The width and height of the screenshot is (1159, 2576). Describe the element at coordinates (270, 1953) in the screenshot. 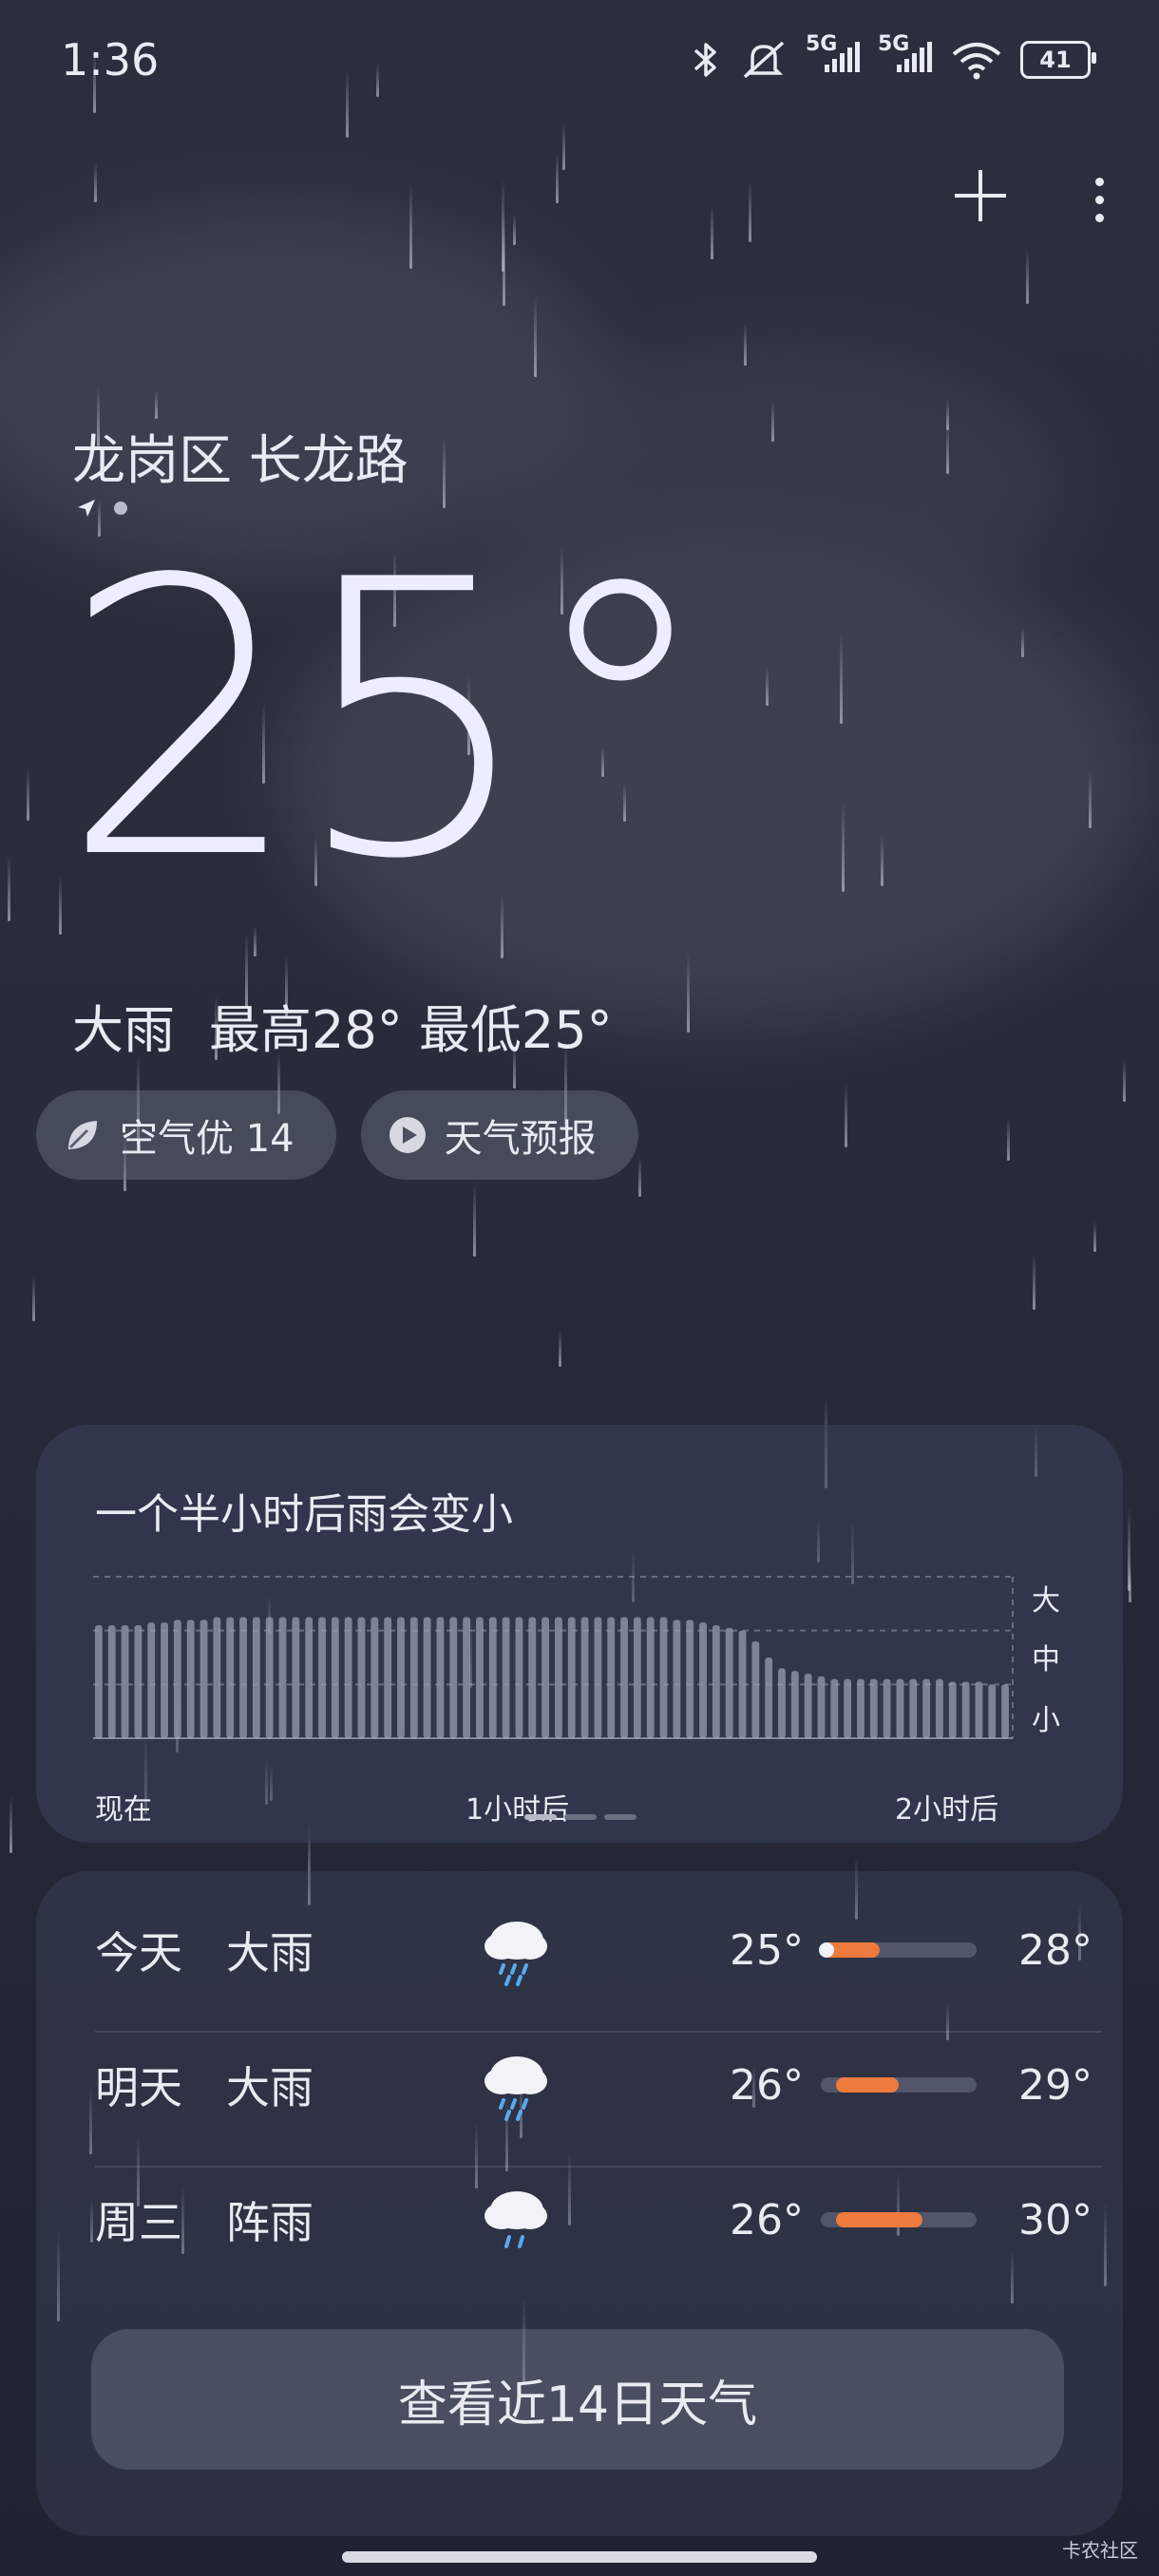

I see `forecast-condition: 大雨` at that location.